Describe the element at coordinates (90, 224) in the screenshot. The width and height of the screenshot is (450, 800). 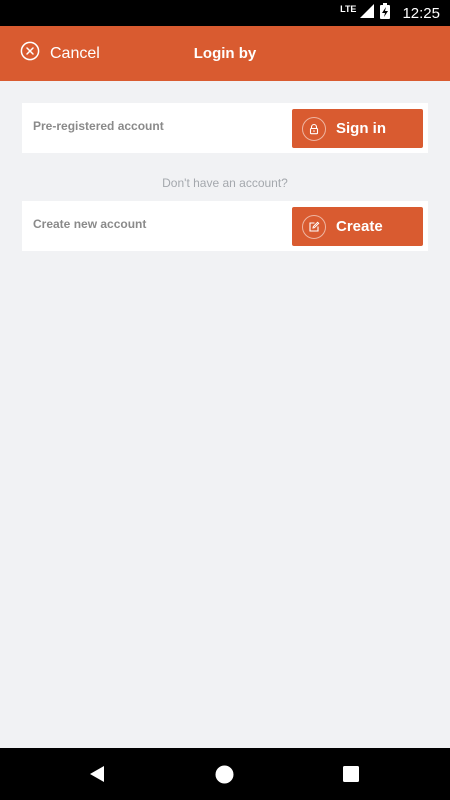
I see `create-new-account-label: Create new account` at that location.